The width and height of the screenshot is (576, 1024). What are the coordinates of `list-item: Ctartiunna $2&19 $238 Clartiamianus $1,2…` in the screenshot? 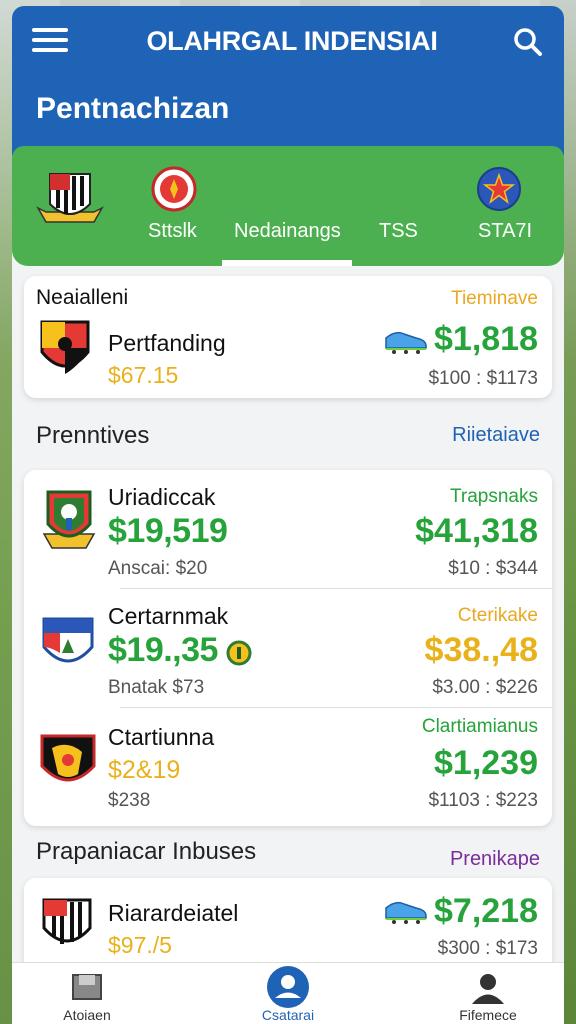 It's located at (288, 767).